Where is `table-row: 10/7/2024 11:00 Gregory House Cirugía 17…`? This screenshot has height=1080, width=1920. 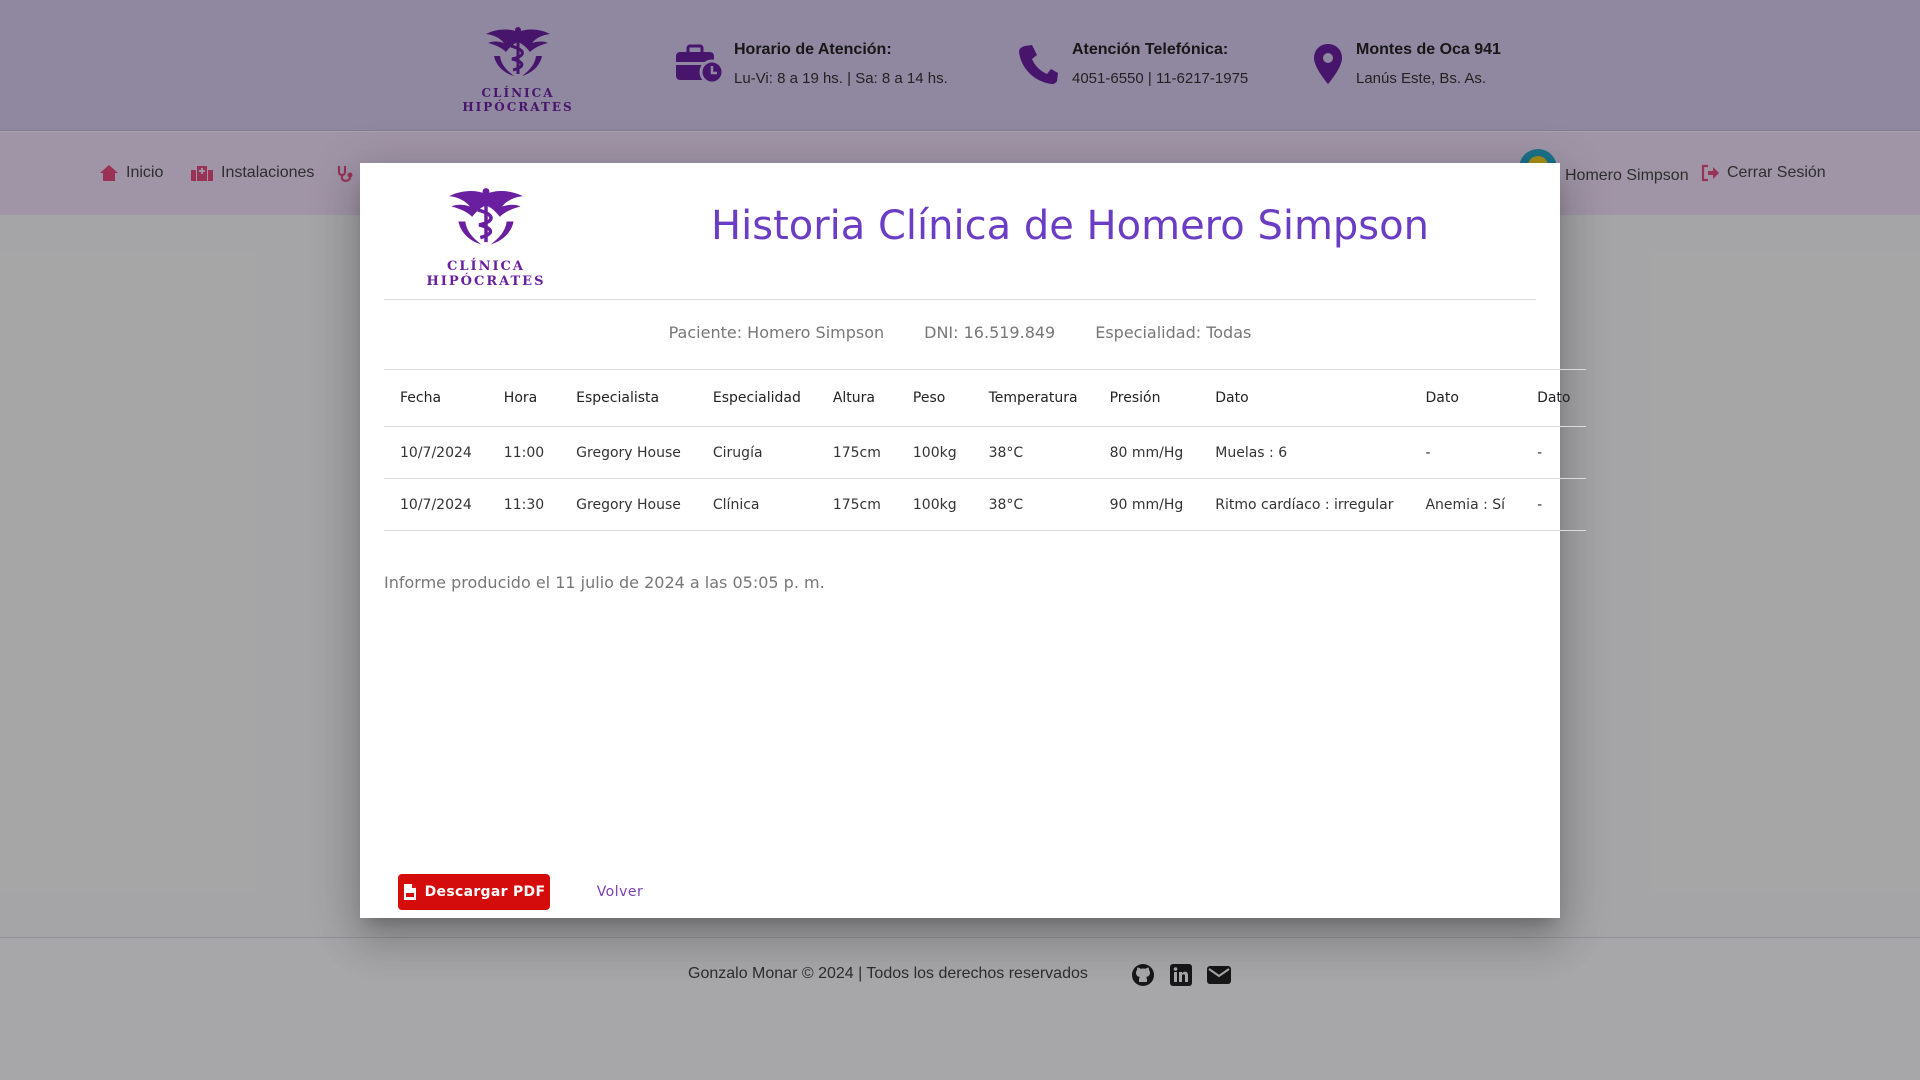
table-row: 10/7/2024 11:00 Gregory House Cirugía 17… is located at coordinates (985, 452).